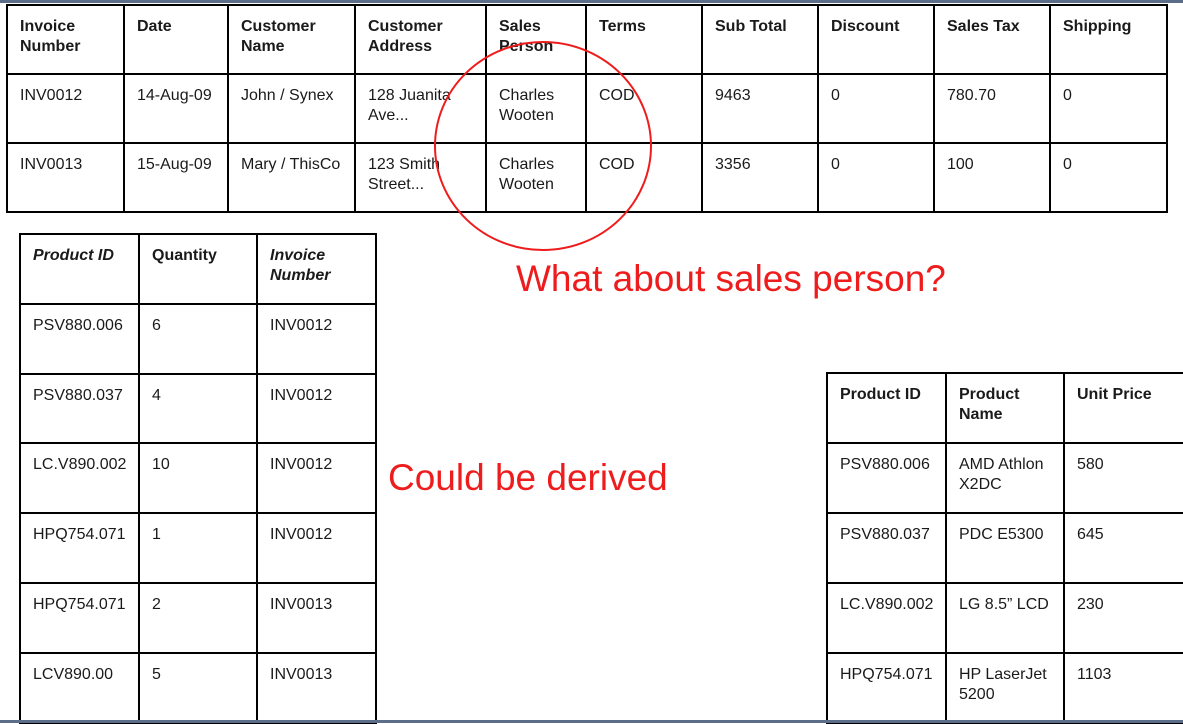  I want to click on cell: 4, so click(198, 408).